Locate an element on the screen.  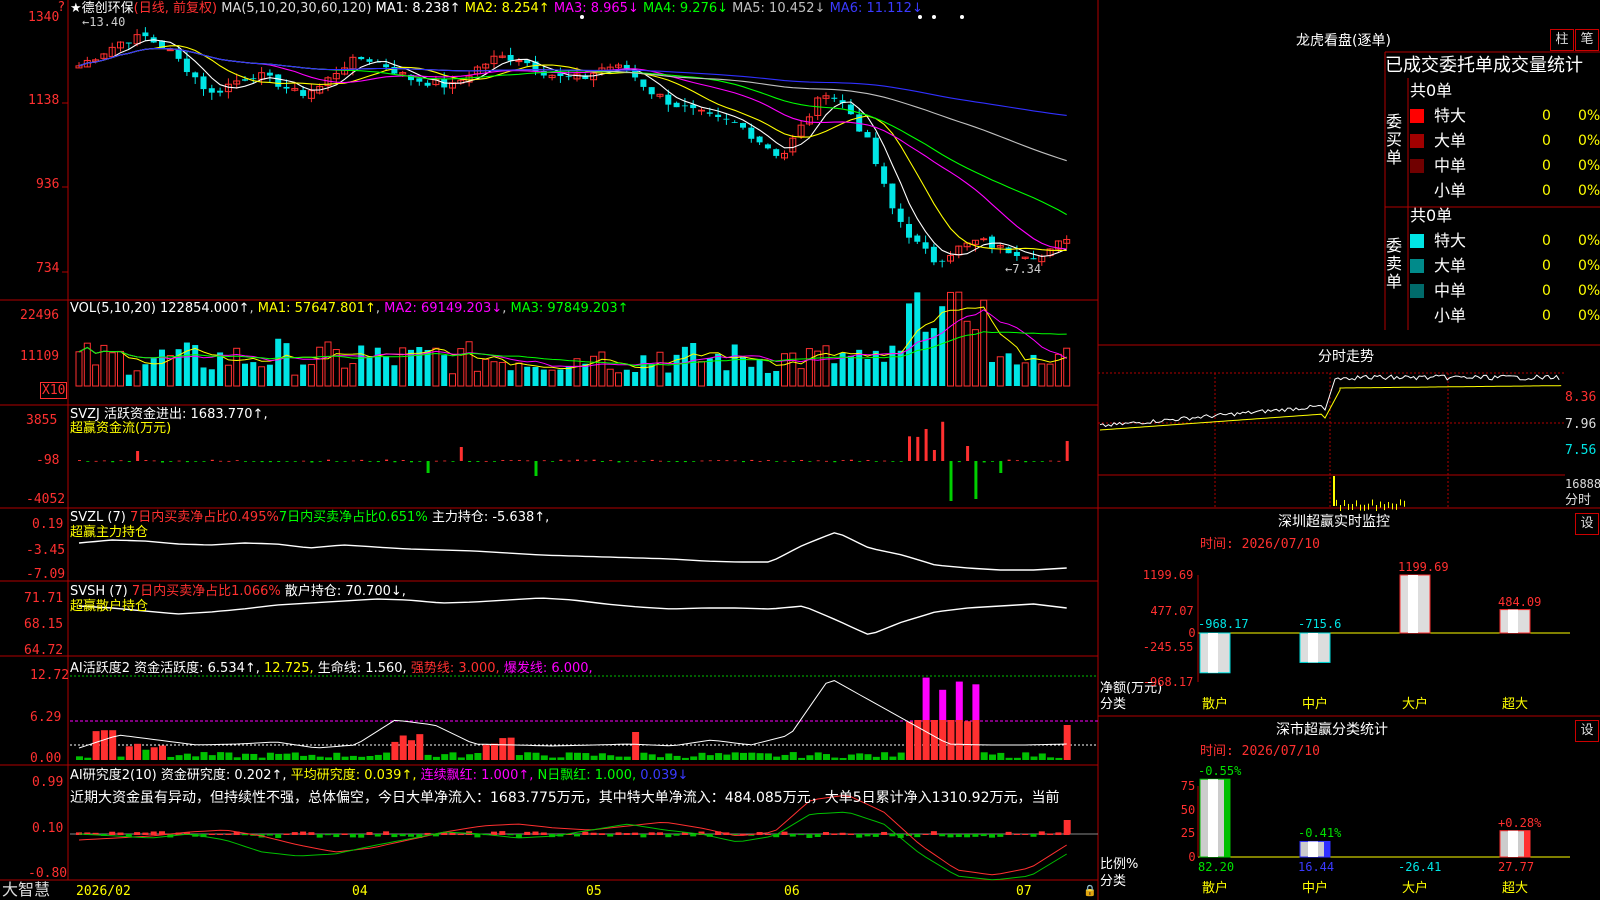
monitor-axis-label: -245.55 is located at coordinates (1168, 647).